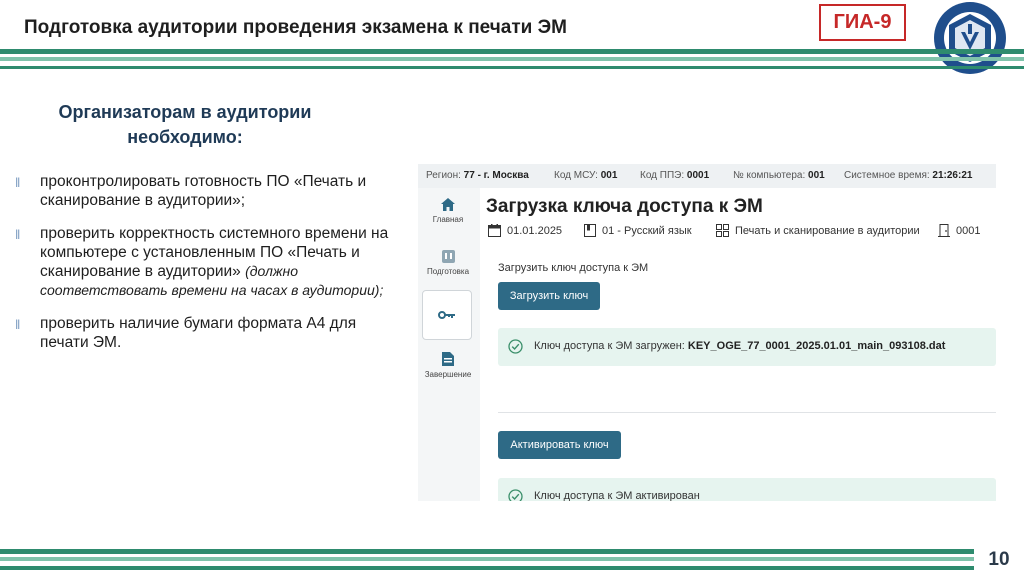 The height and width of the screenshot is (574, 1024). I want to click on upload-key-button: Загрузить ключ, so click(549, 296).